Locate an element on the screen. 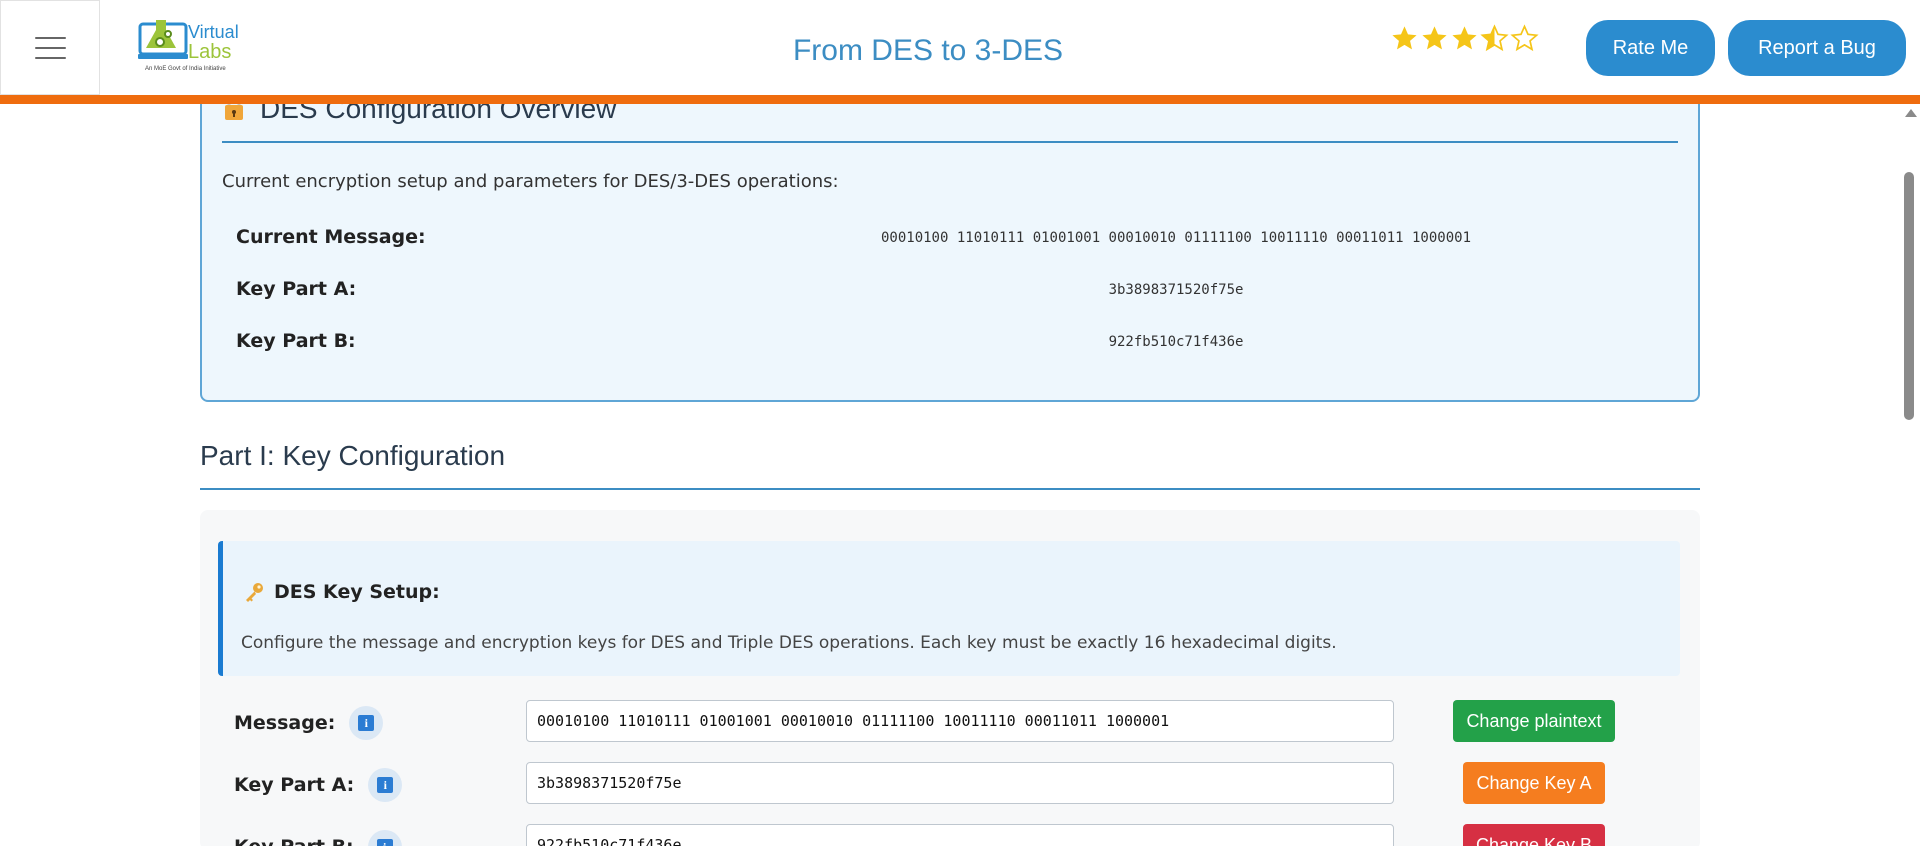 The width and height of the screenshot is (1920, 846). message-label: Message: i is located at coordinates (309, 723).